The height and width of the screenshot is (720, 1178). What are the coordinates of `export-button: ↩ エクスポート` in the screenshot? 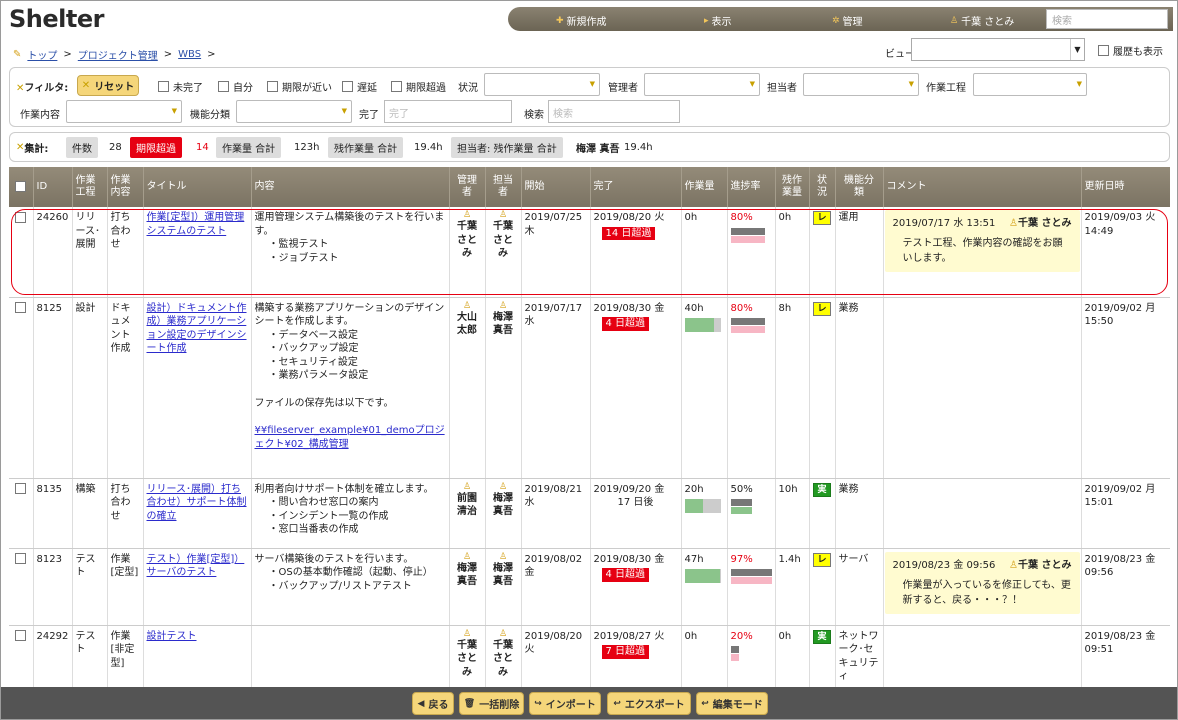 It's located at (649, 703).